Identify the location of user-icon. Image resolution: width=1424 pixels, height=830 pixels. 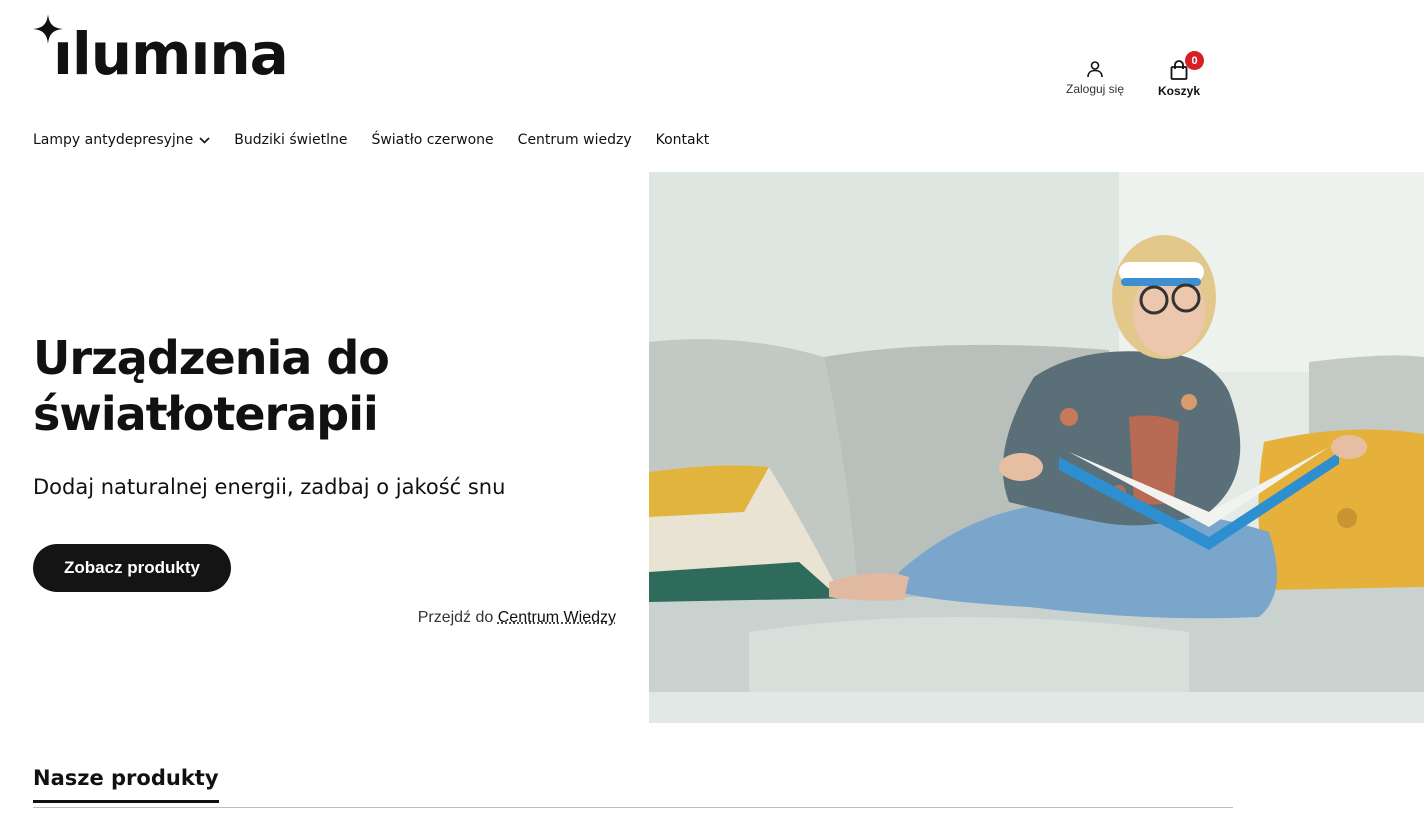
(1095, 69).